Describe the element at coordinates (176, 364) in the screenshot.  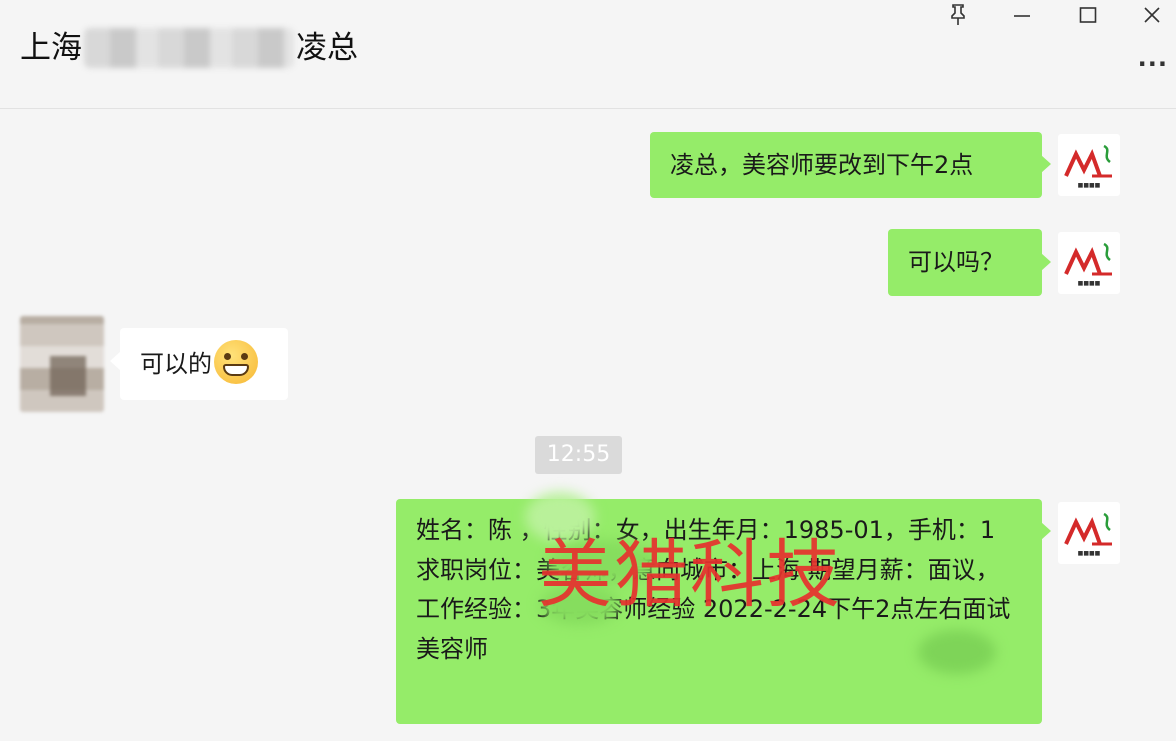
I see `message-text: 可以的` at that location.